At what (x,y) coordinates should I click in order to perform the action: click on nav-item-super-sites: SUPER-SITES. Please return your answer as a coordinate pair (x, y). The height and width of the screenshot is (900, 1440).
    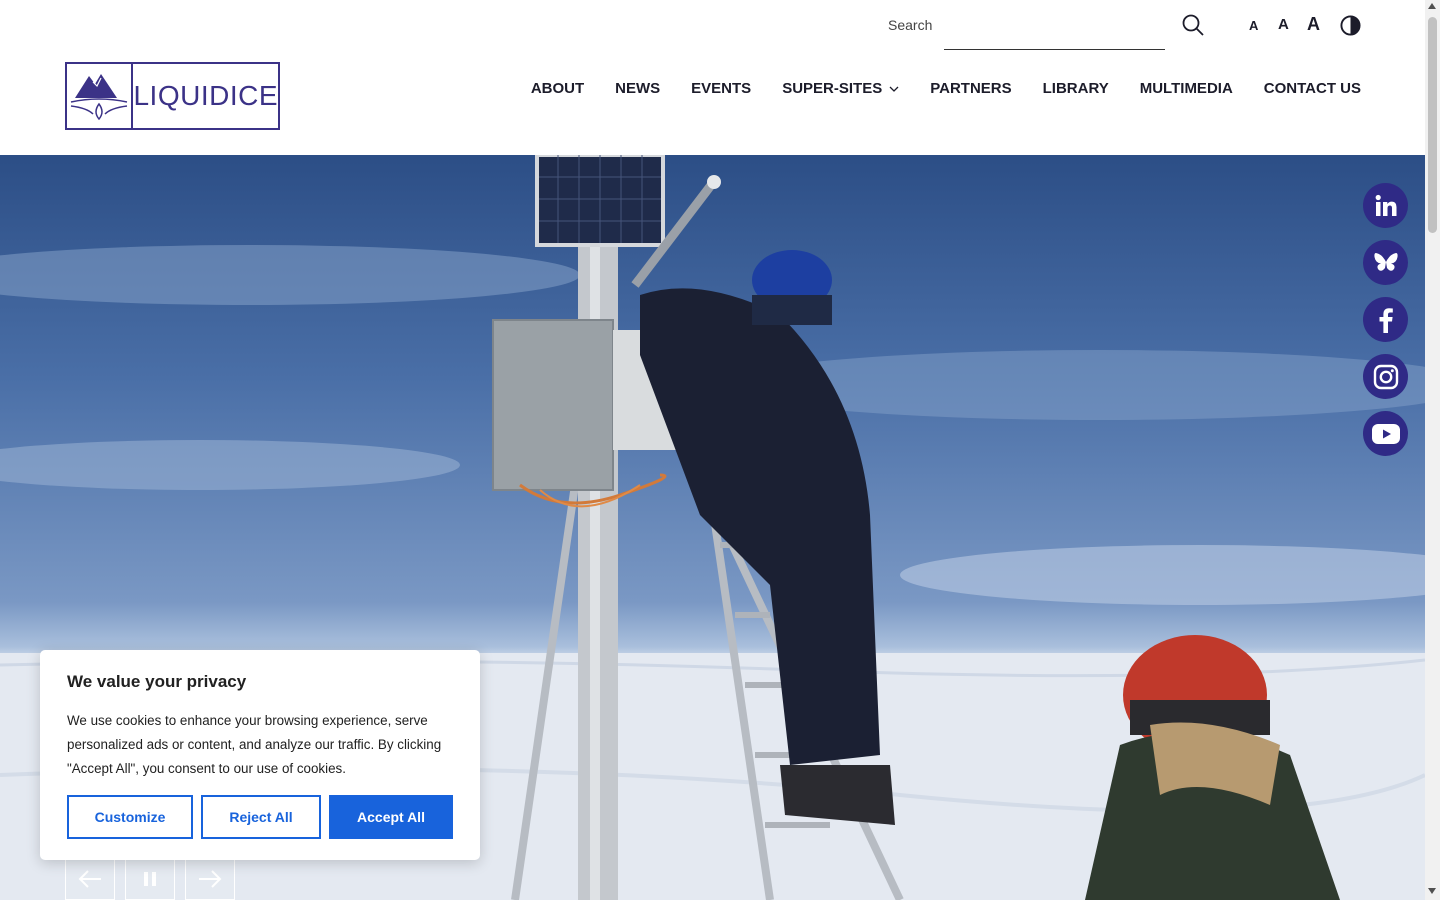
    Looking at the image, I should click on (840, 88).